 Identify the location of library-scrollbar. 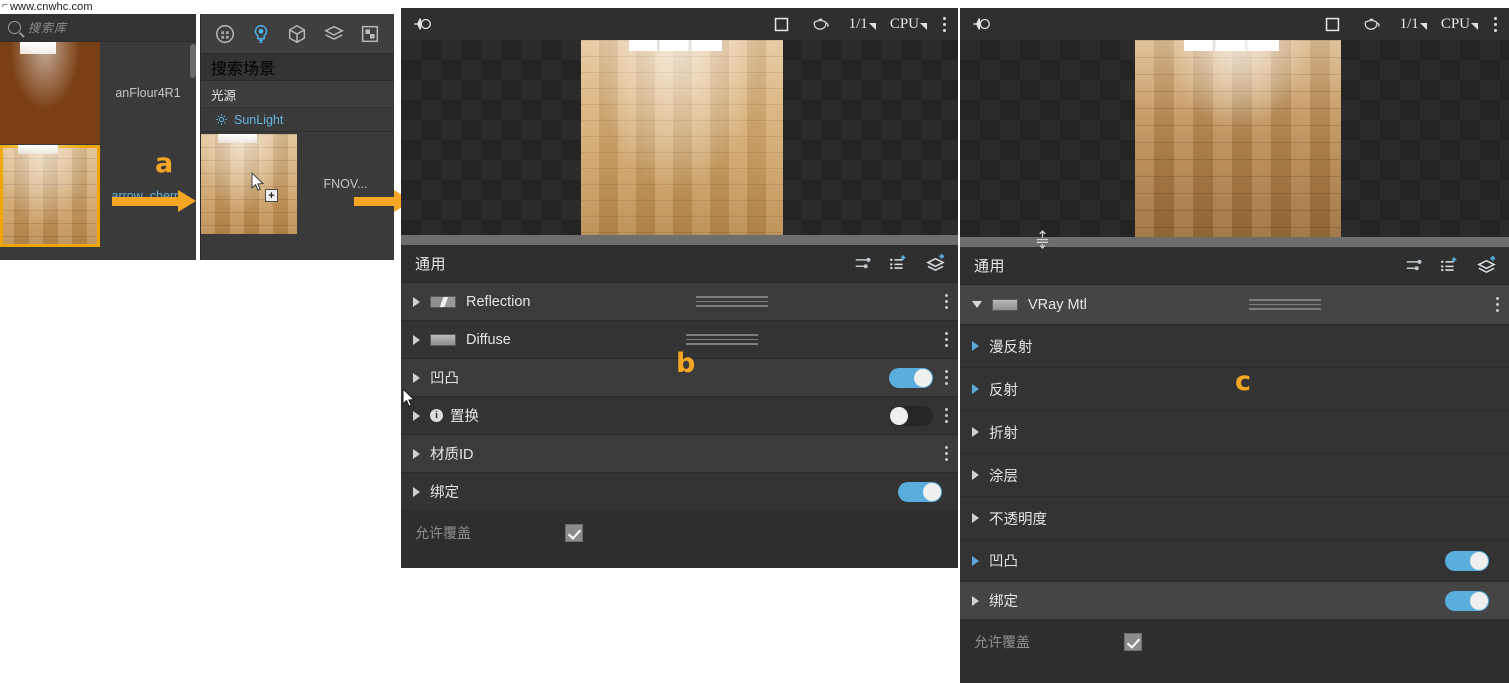
(193, 61).